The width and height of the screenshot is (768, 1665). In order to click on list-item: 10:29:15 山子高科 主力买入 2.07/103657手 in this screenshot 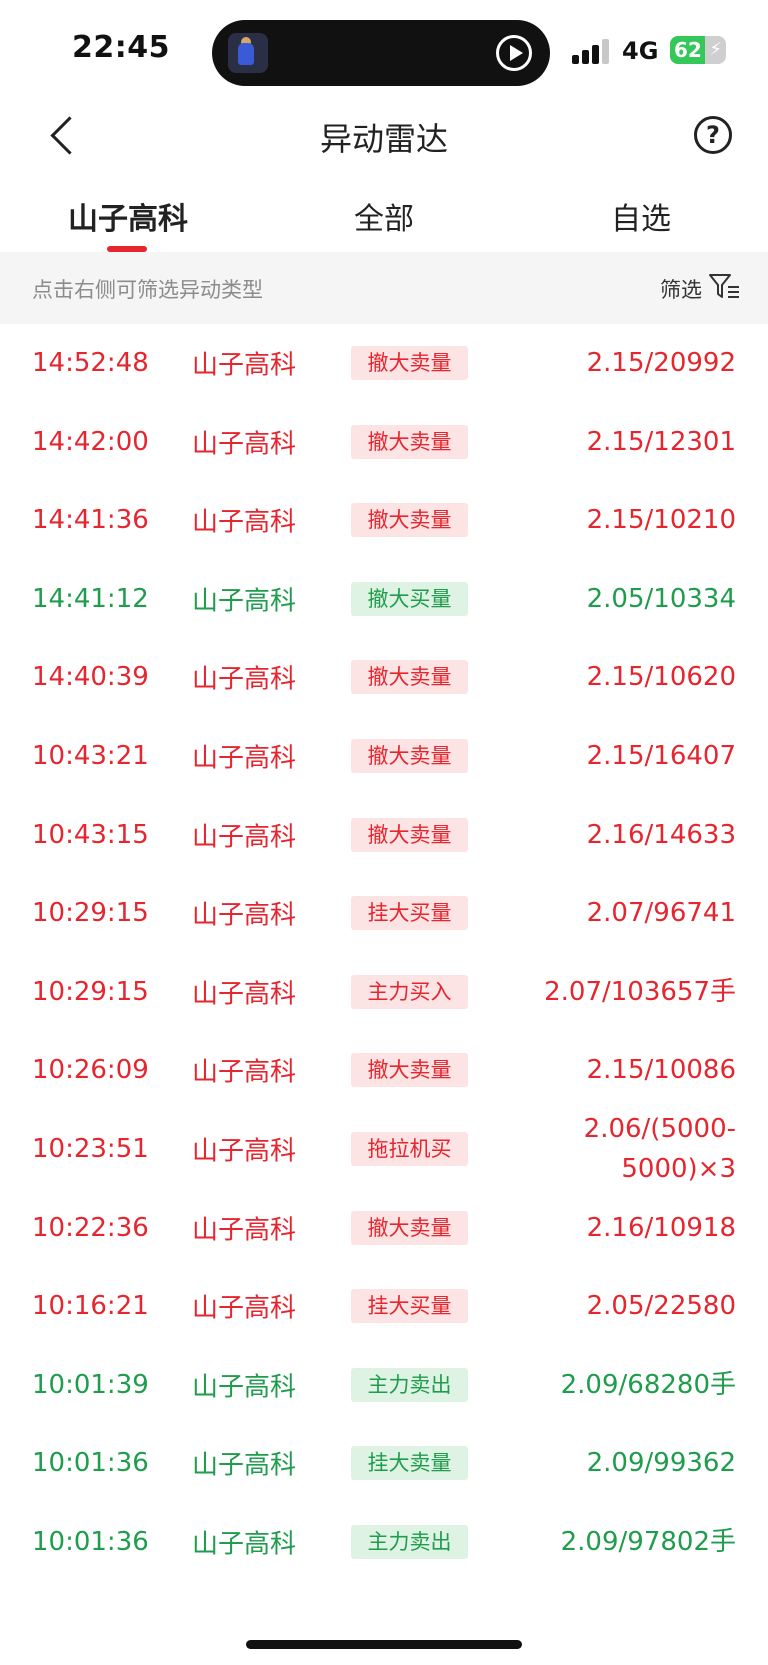, I will do `click(384, 992)`.